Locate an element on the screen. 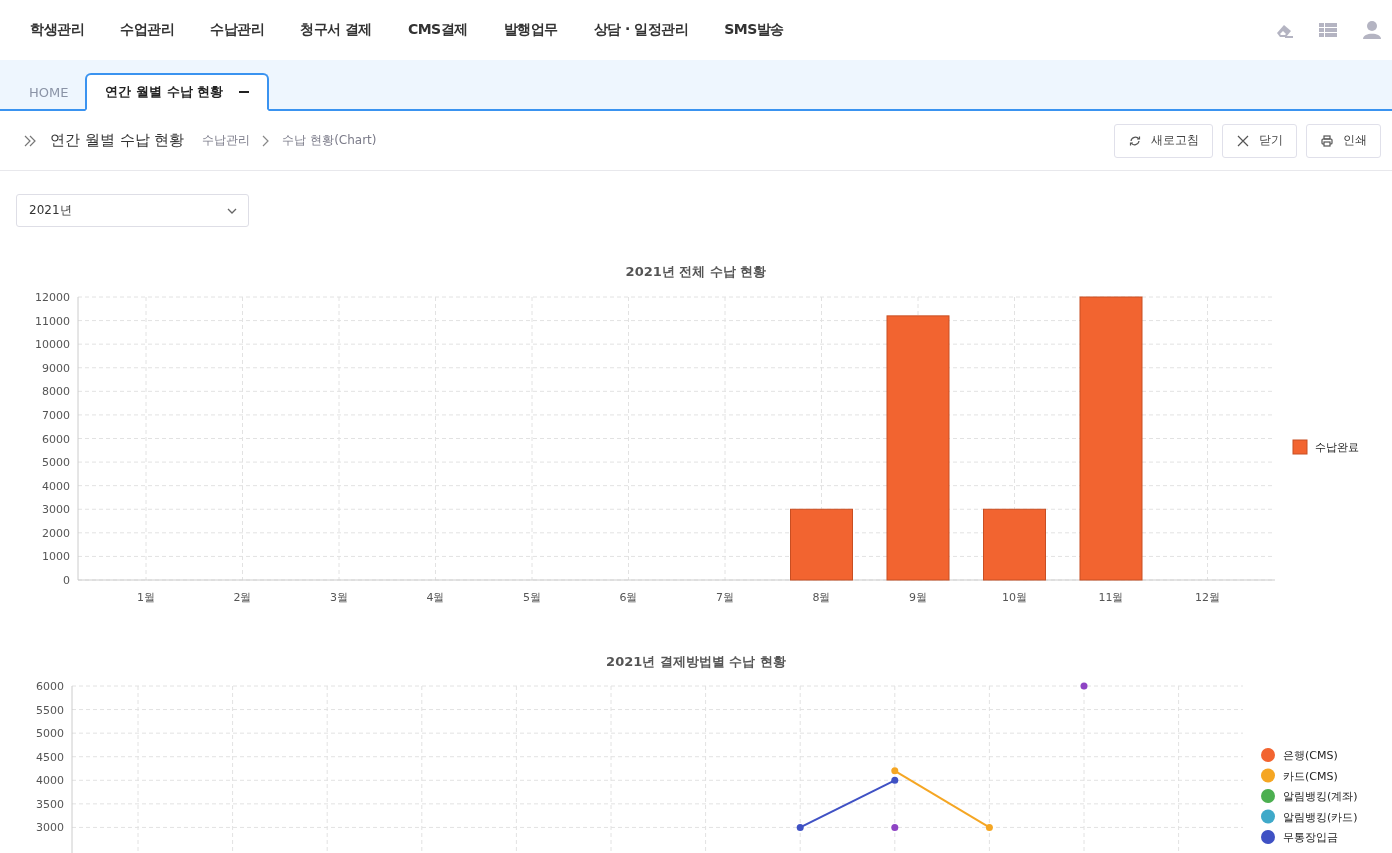 This screenshot has width=1392, height=853. menu-item: 수업관리 is located at coordinates (147, 30).